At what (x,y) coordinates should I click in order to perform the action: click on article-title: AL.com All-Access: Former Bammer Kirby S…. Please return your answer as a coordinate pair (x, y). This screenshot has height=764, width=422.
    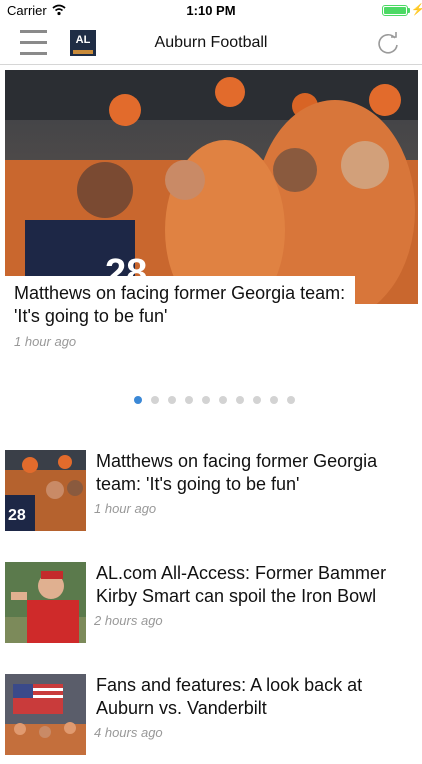
    Looking at the image, I should click on (241, 584).